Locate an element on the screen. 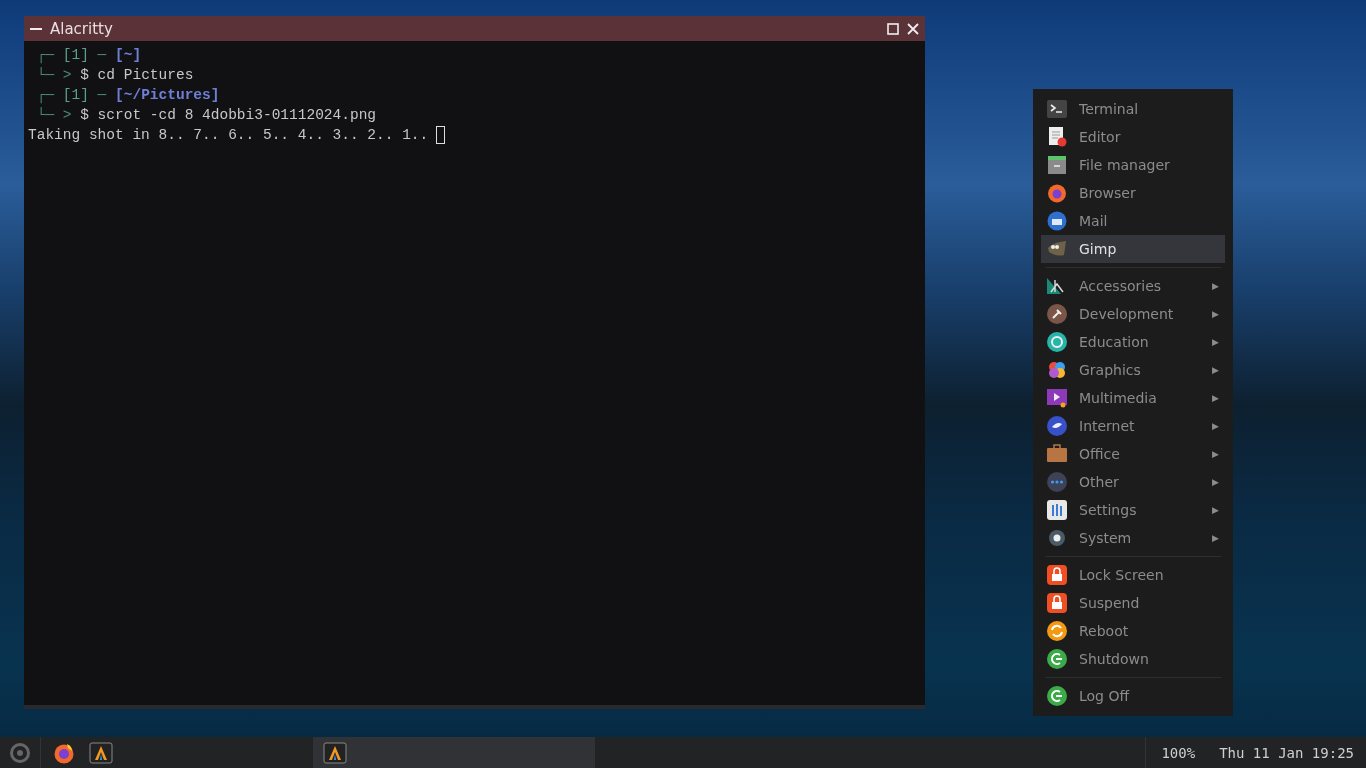 This screenshot has height=768, width=1366. menu-item: Other ▶ is located at coordinates (1133, 482).